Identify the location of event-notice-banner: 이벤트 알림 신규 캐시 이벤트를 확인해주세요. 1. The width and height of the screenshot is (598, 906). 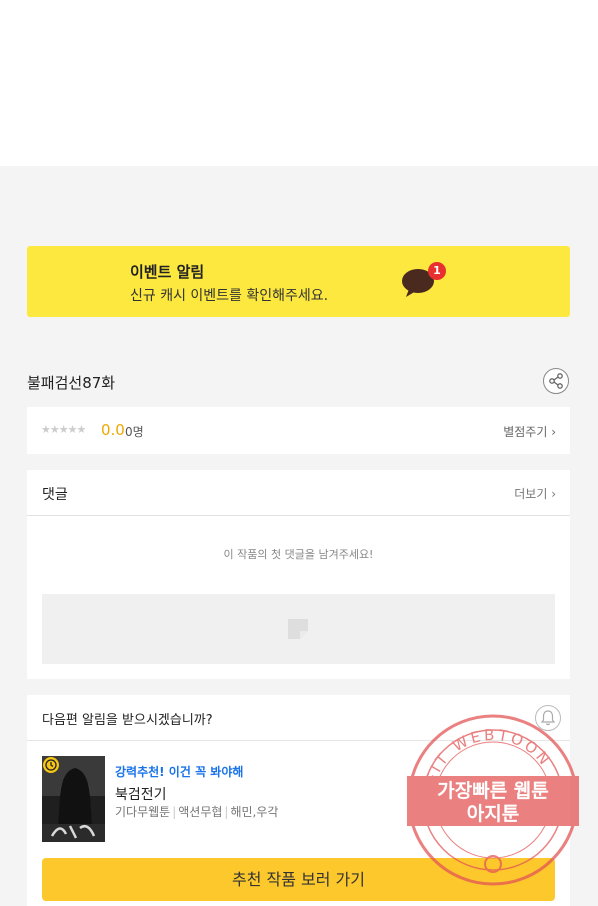
(298, 281).